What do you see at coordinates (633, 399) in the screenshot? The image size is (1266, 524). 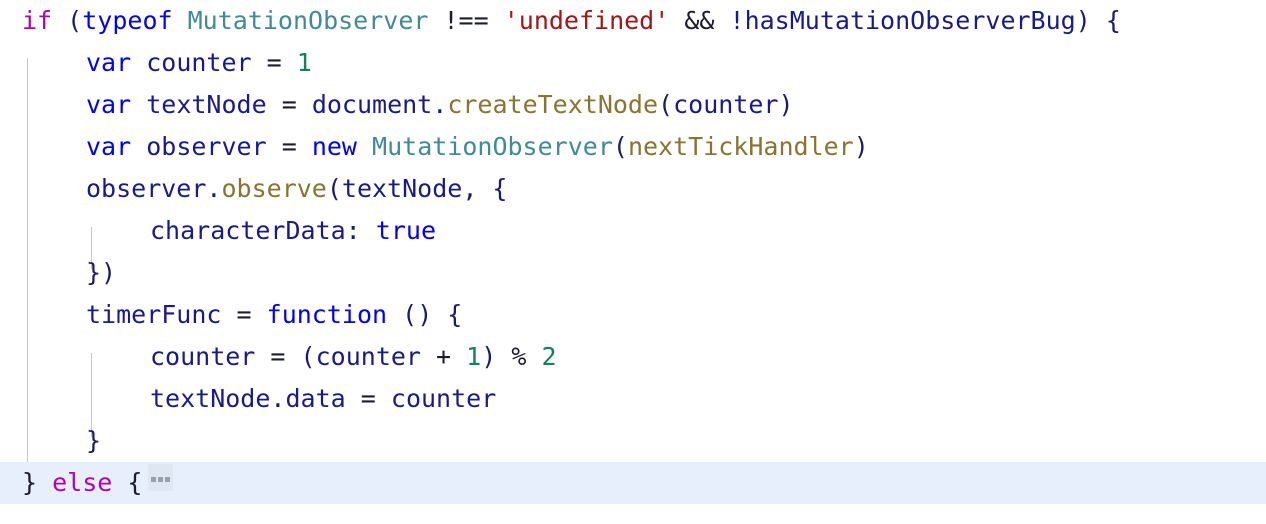 I see `code-line: textNode.data = counter` at bounding box center [633, 399].